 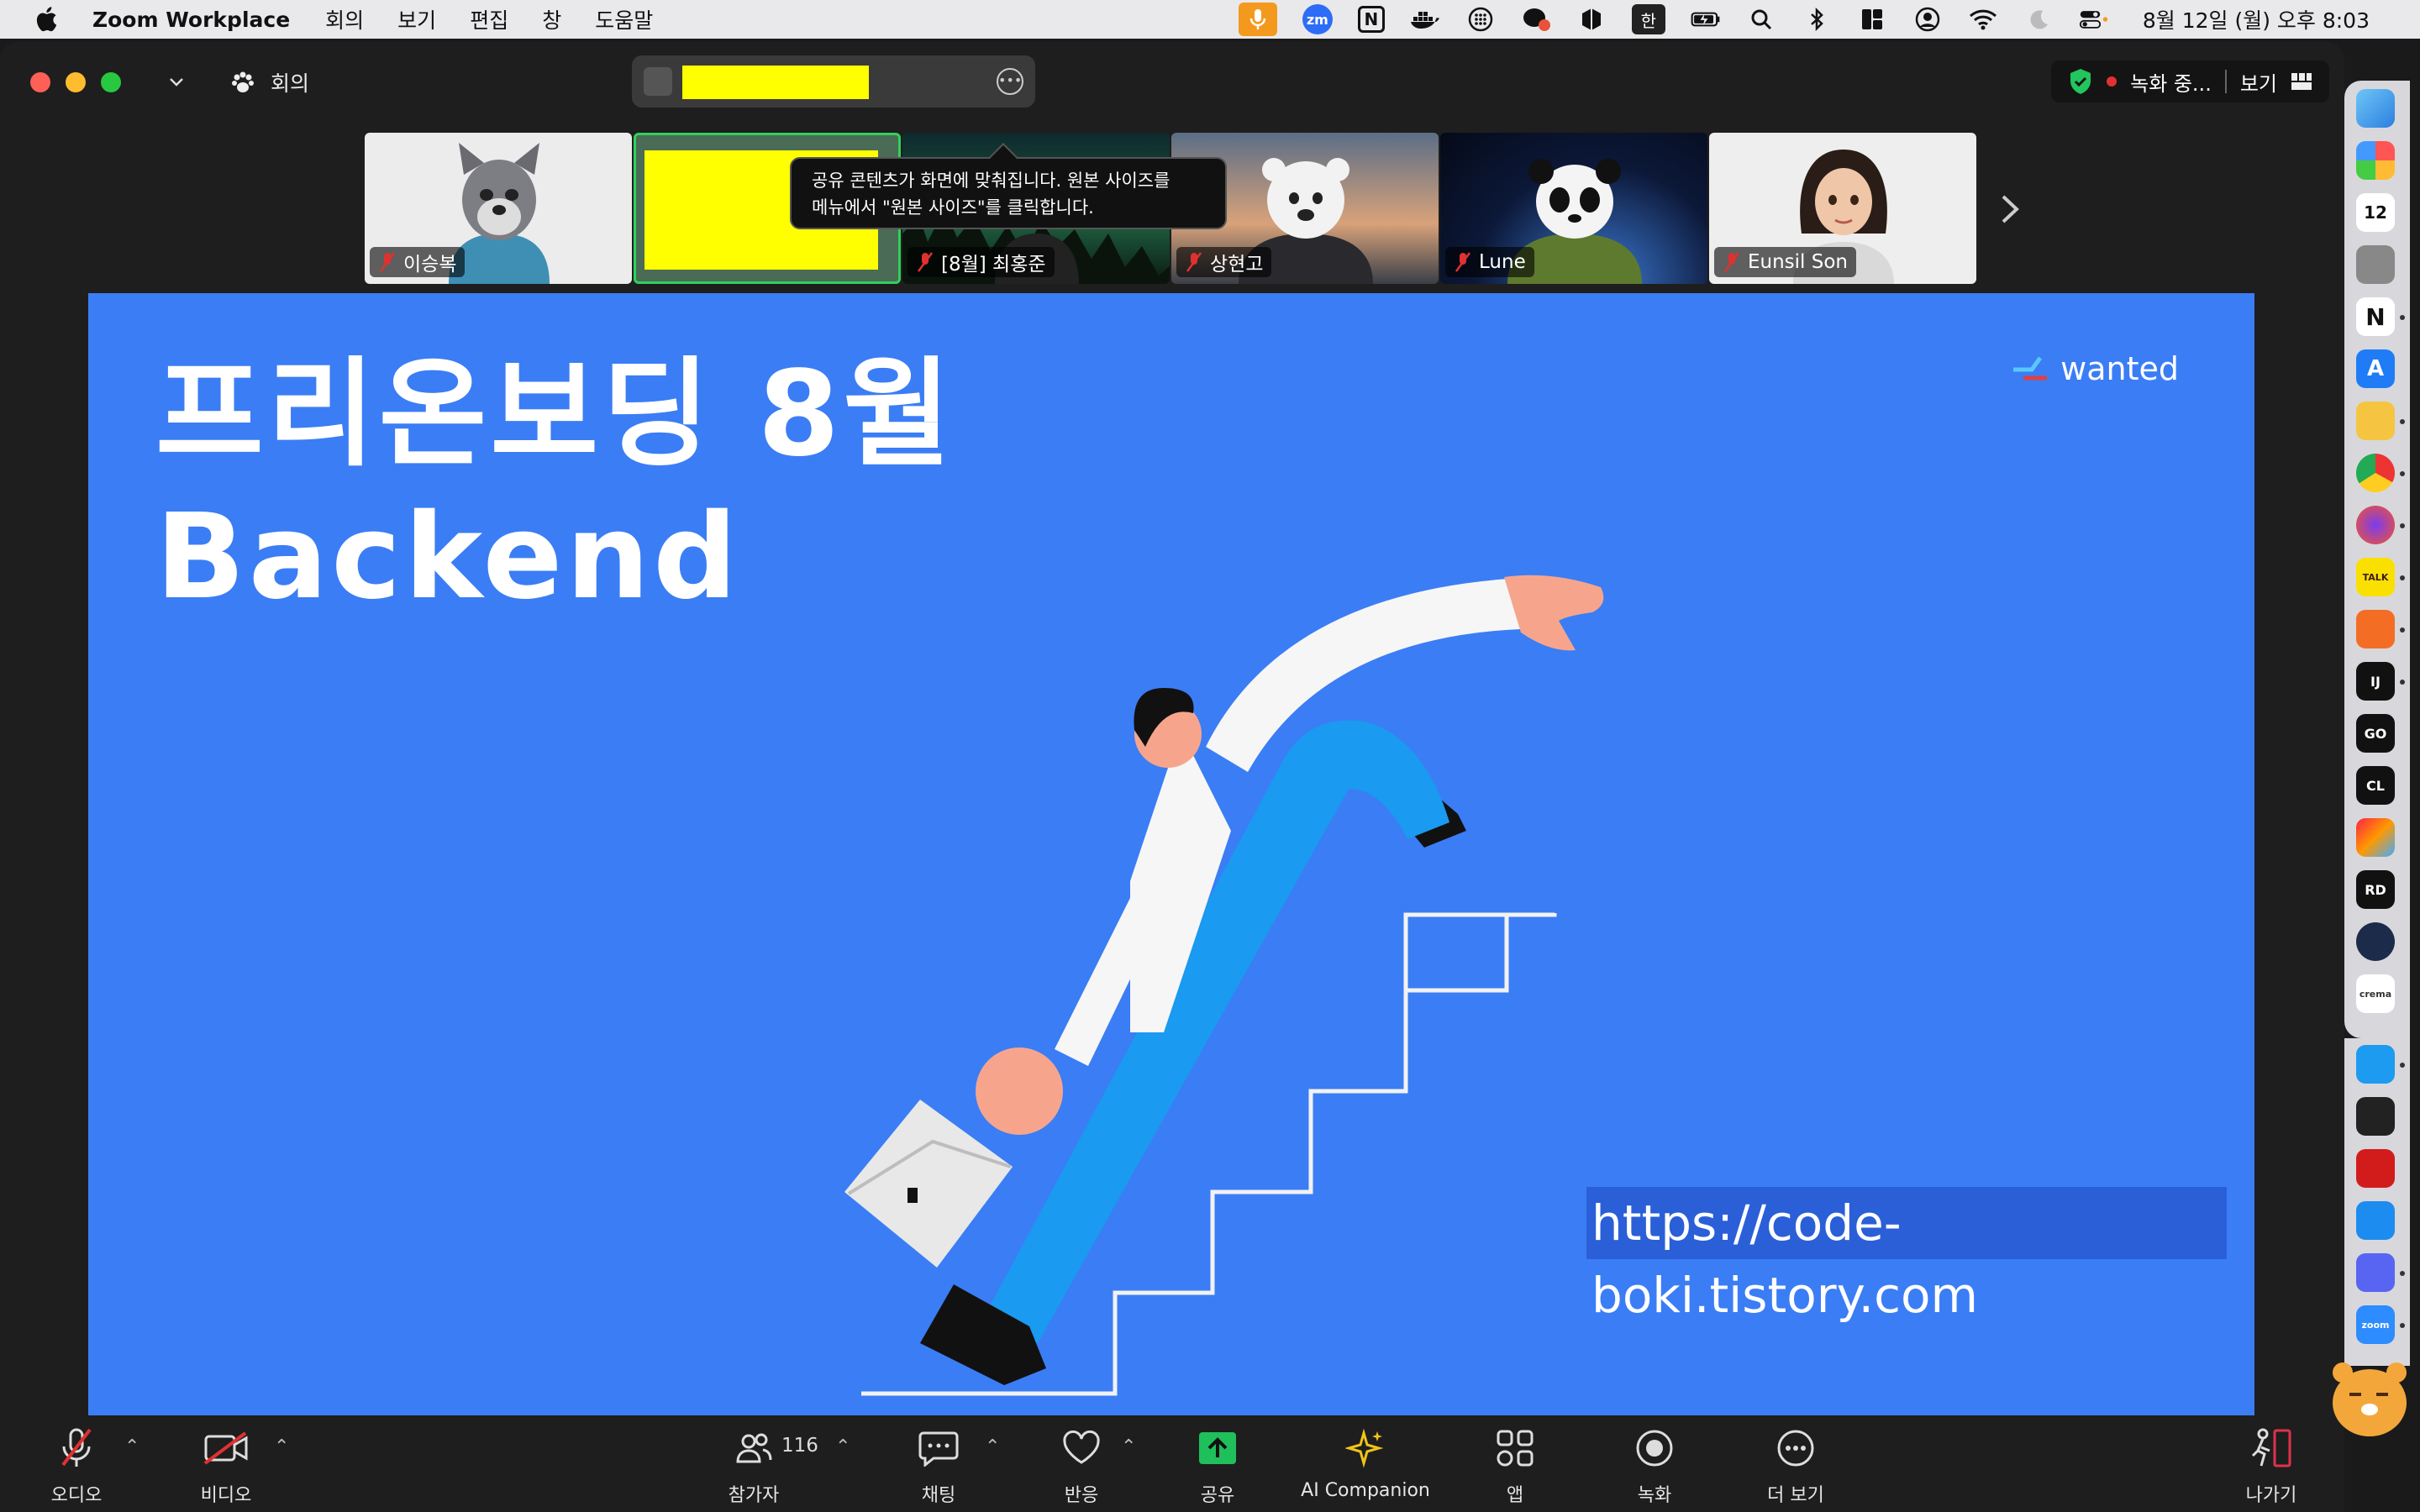 I want to click on more-label: 더 보기, so click(x=1796, y=1495).